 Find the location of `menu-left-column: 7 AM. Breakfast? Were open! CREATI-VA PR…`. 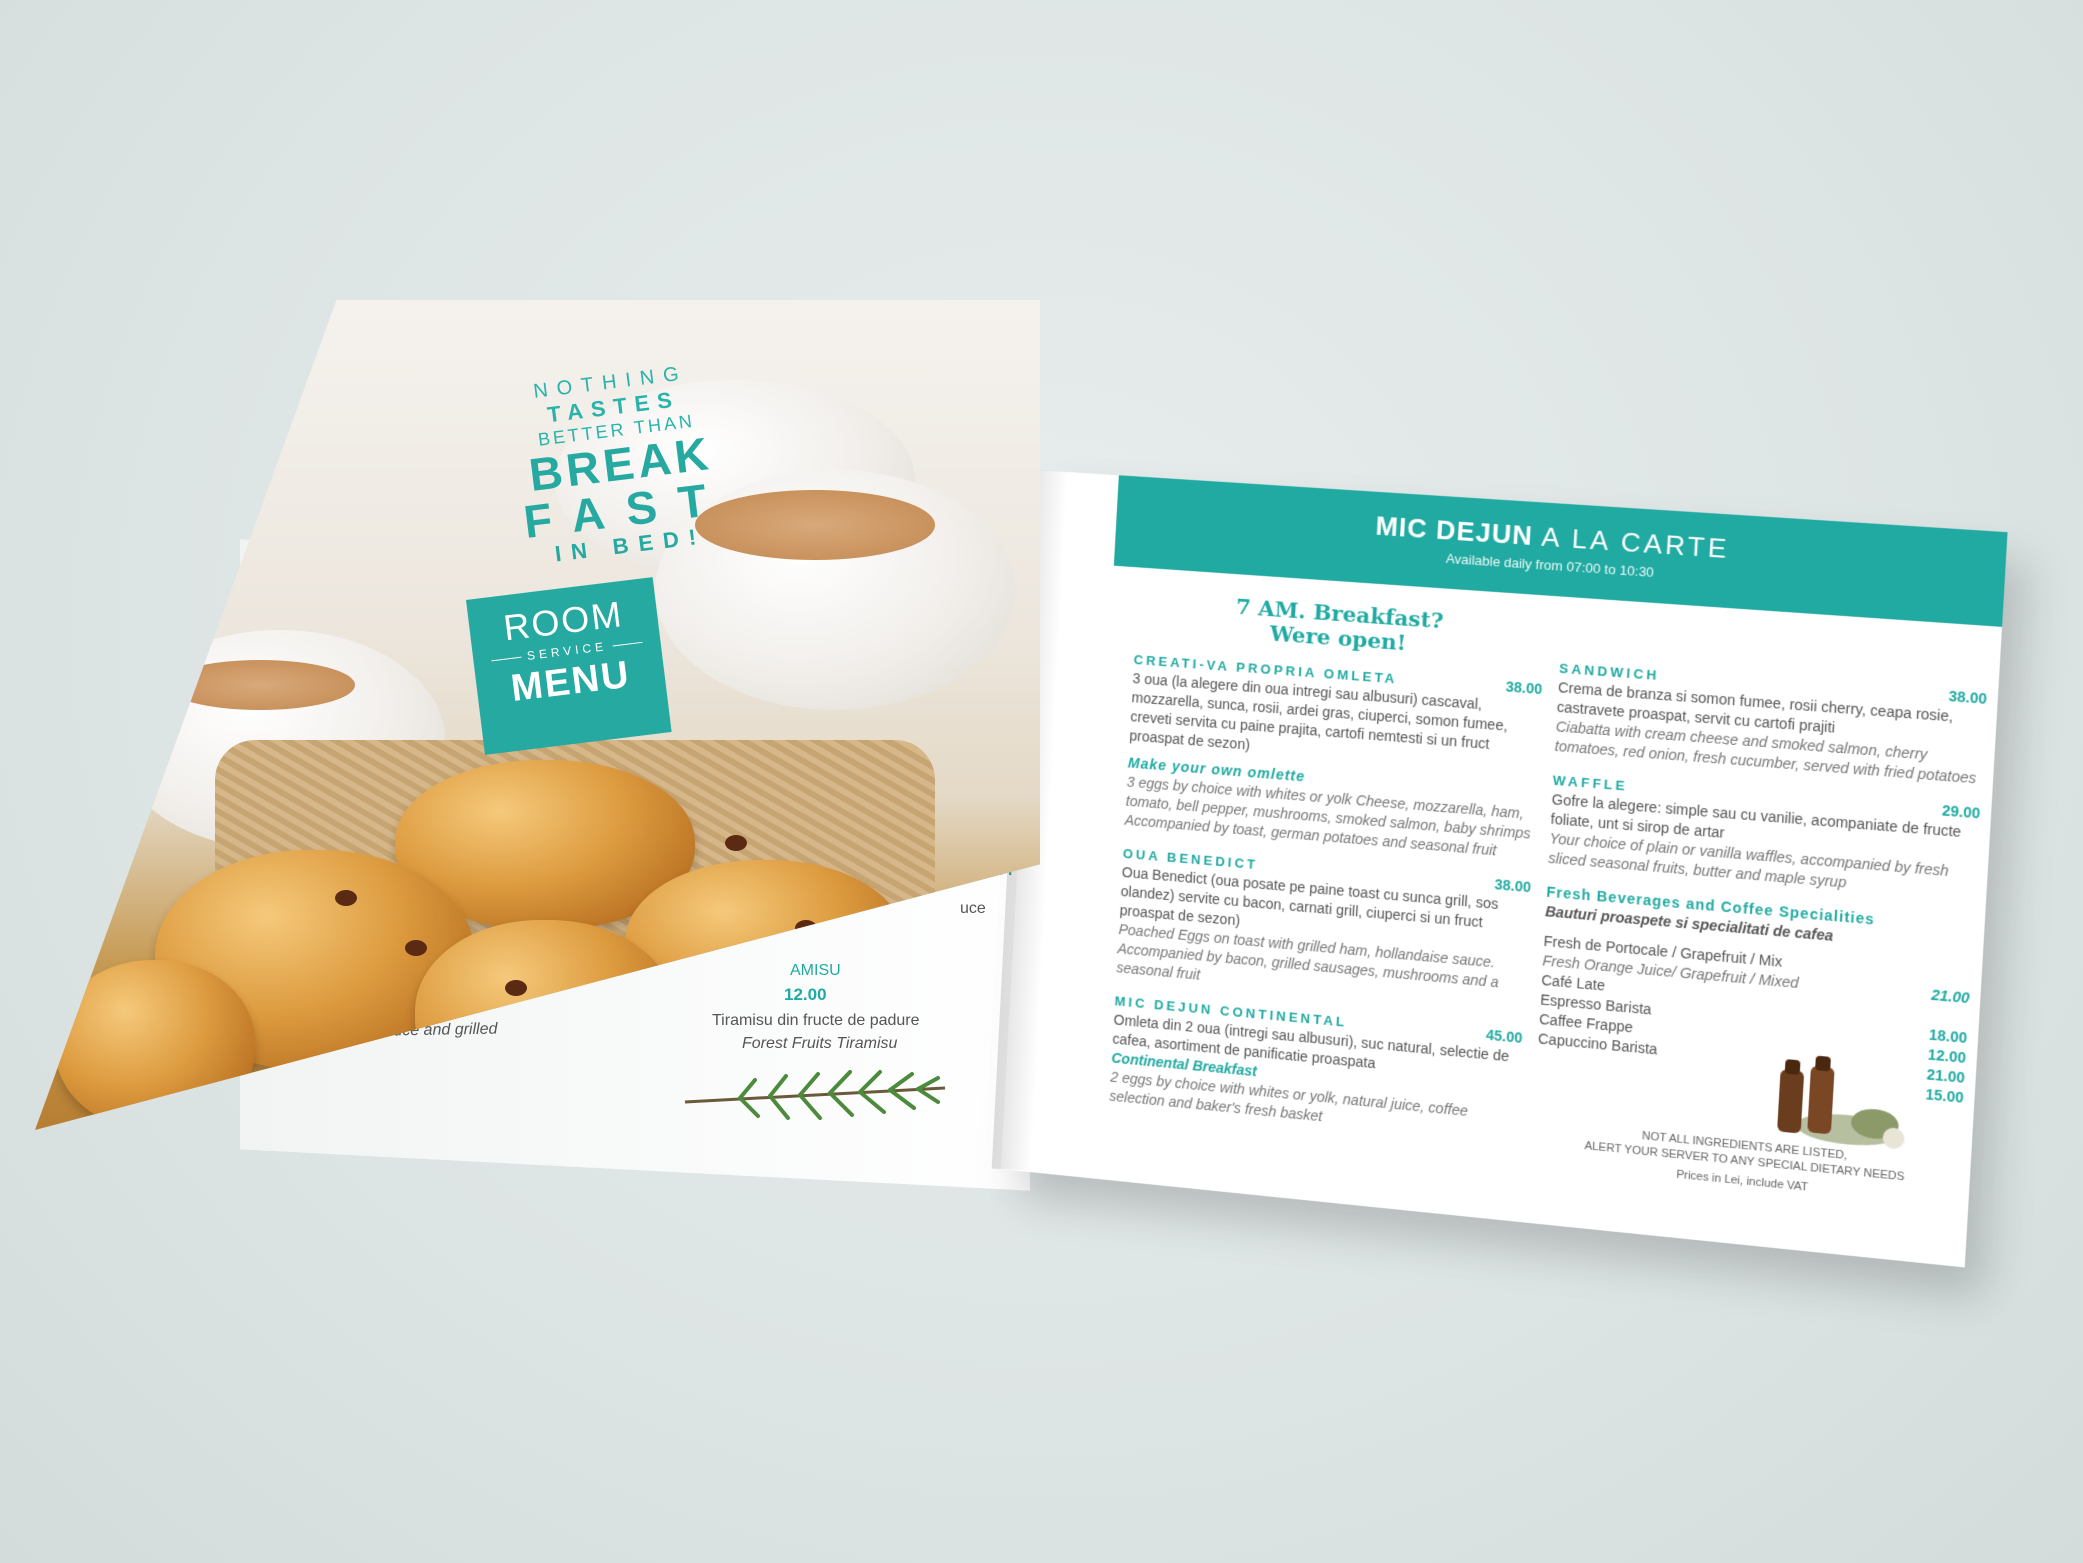

menu-left-column: 7 AM. Breakfast? Were open! CREATI-VA PR… is located at coordinates (1328, 867).